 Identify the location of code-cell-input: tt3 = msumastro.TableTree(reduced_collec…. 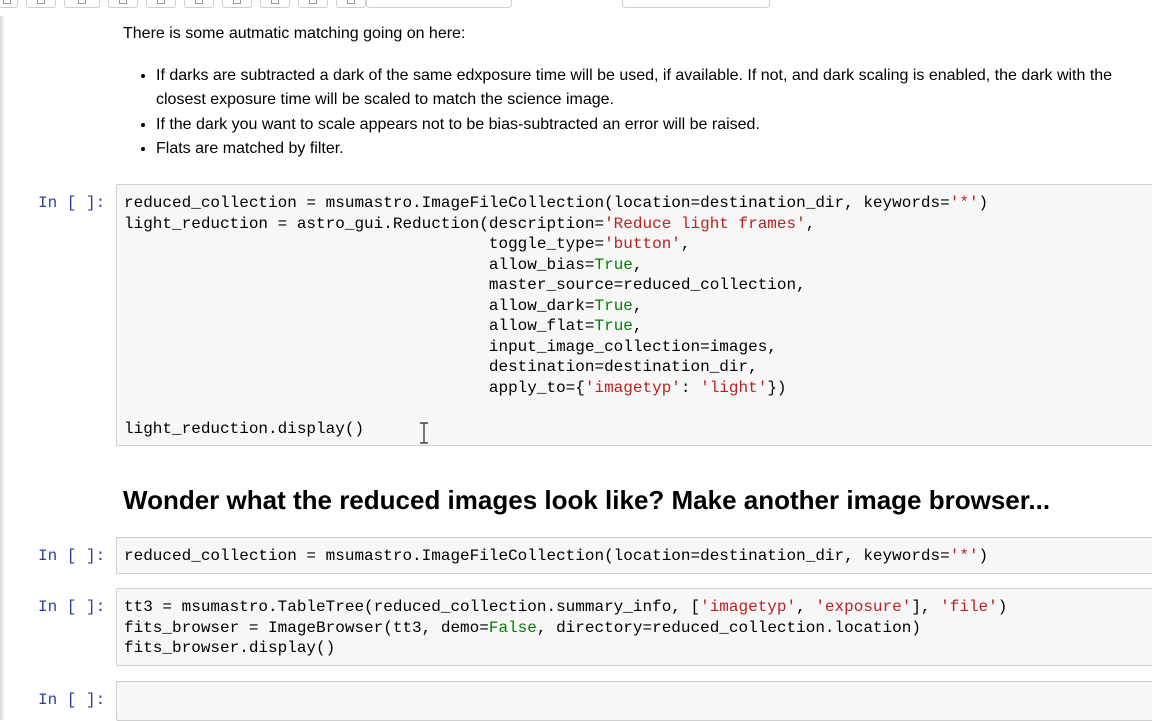
(634, 627).